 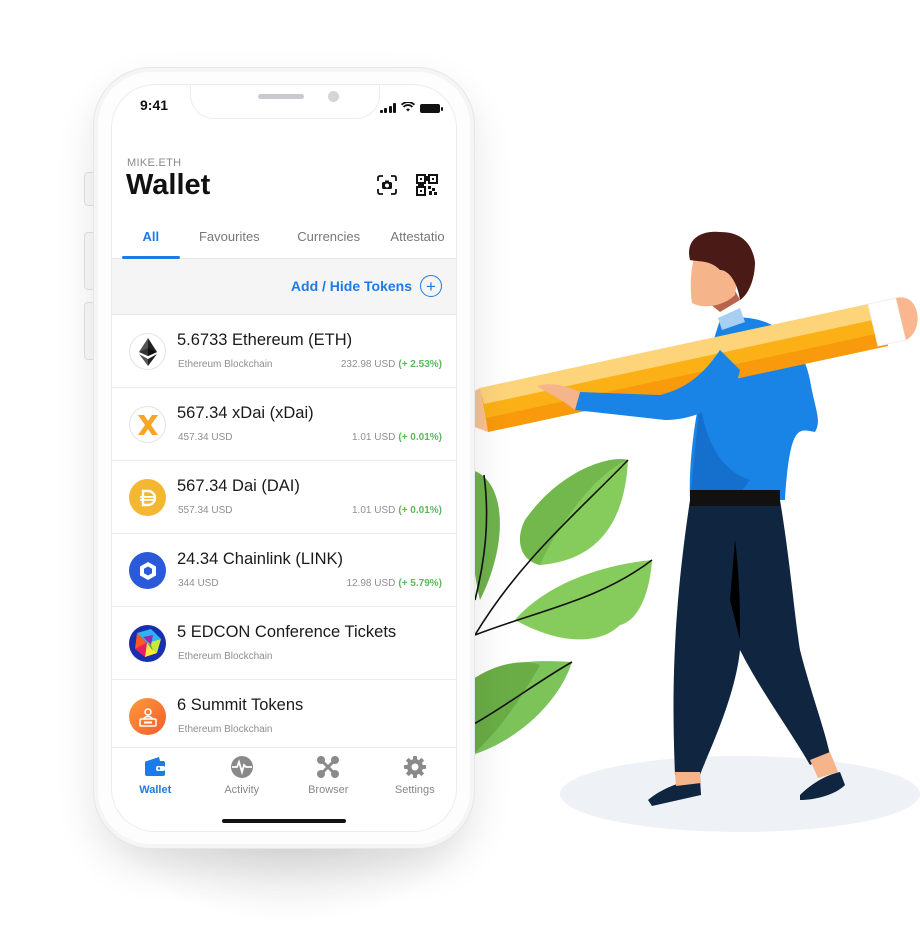 What do you see at coordinates (154, 105) in the screenshot?
I see `status-time: 9:41` at bounding box center [154, 105].